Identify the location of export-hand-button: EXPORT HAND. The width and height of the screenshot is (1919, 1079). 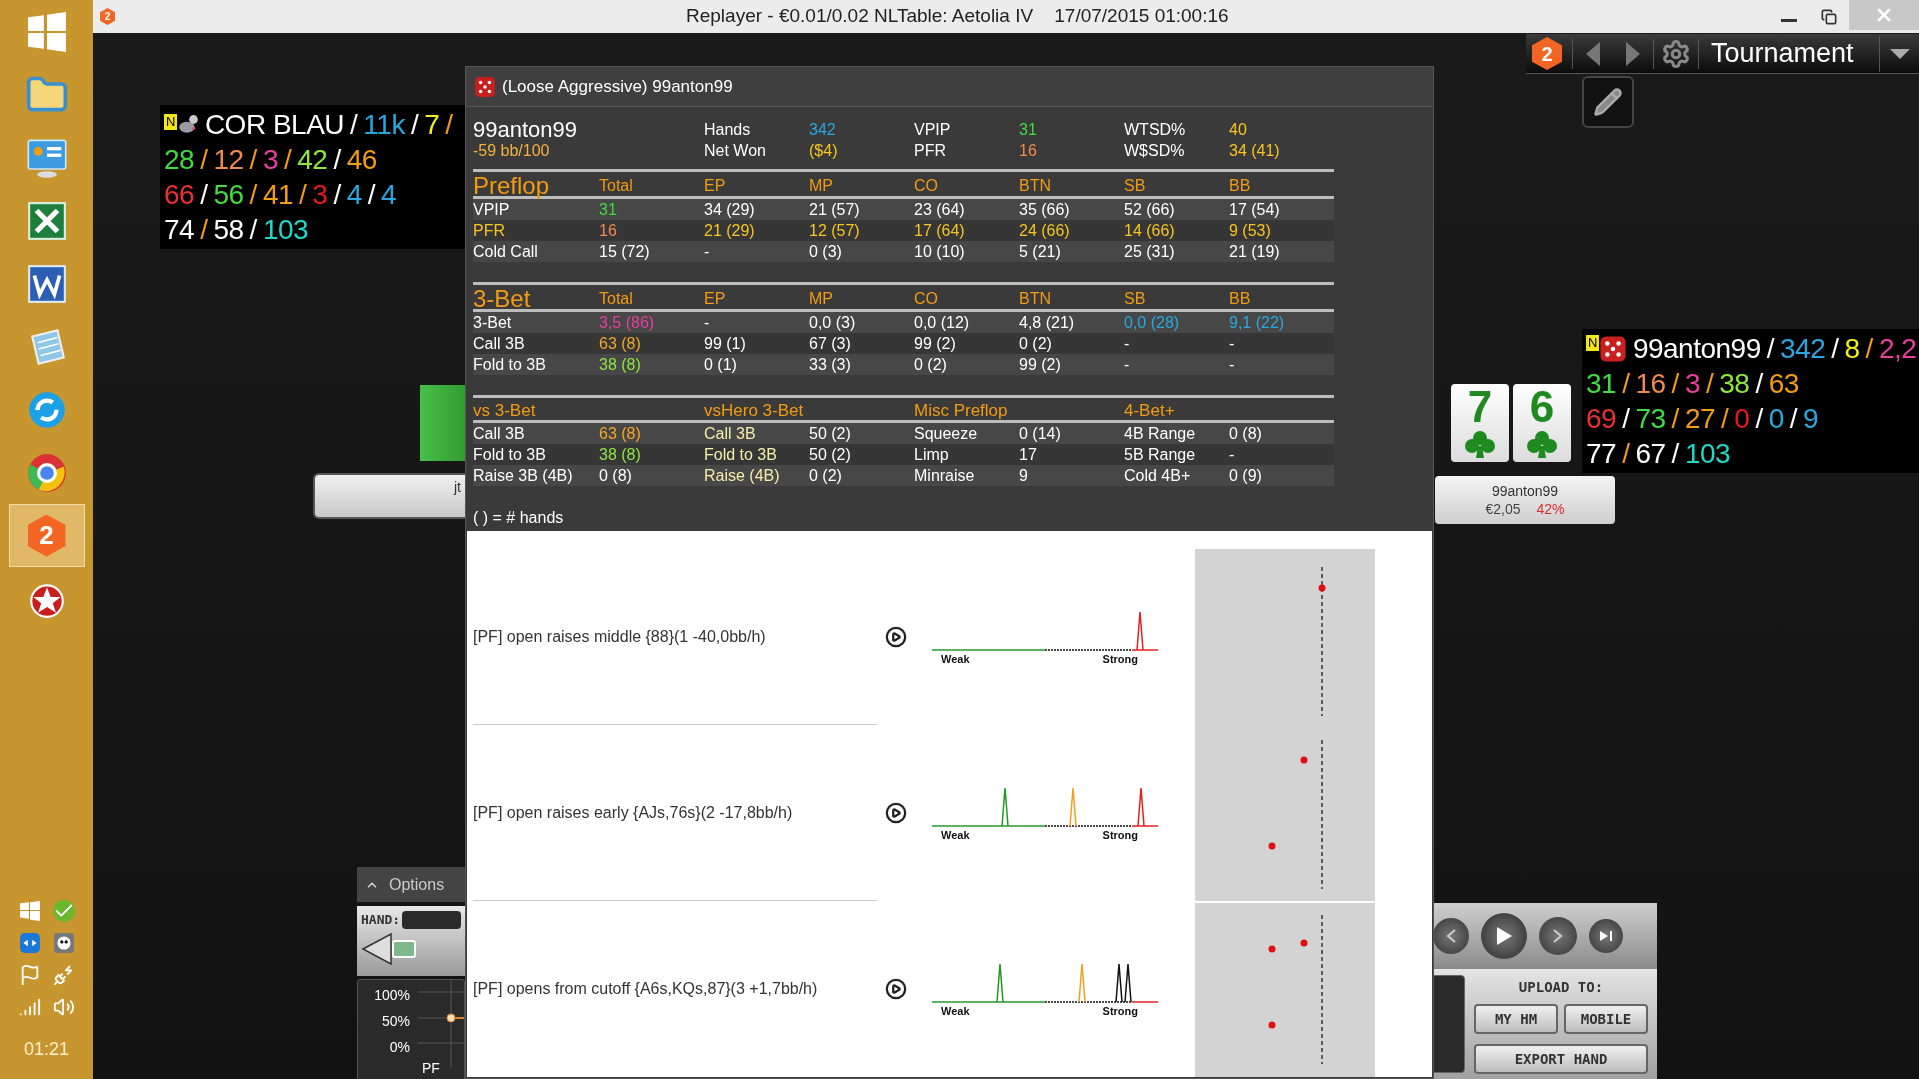
(1561, 1059).